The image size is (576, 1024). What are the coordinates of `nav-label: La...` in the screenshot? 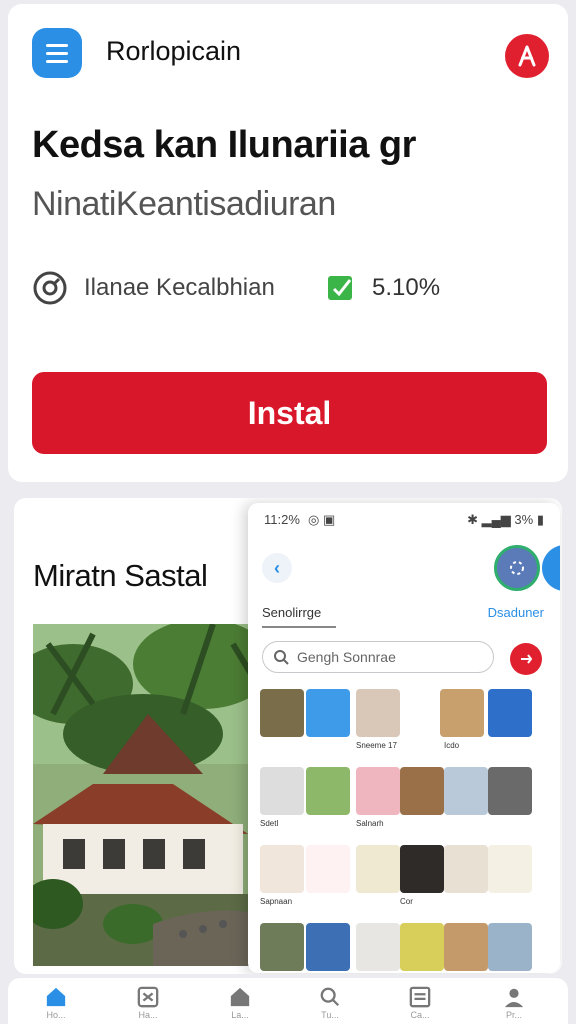 It's located at (240, 1015).